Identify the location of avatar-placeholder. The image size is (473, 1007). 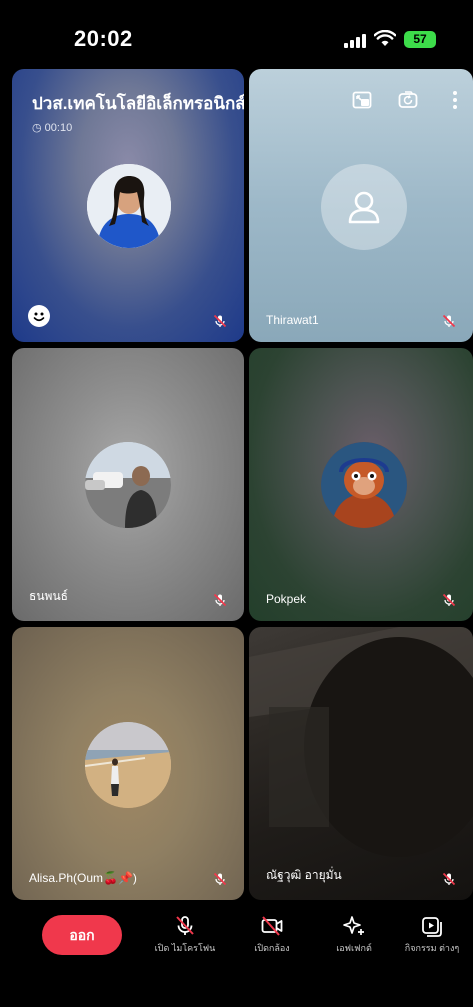
(364, 207).